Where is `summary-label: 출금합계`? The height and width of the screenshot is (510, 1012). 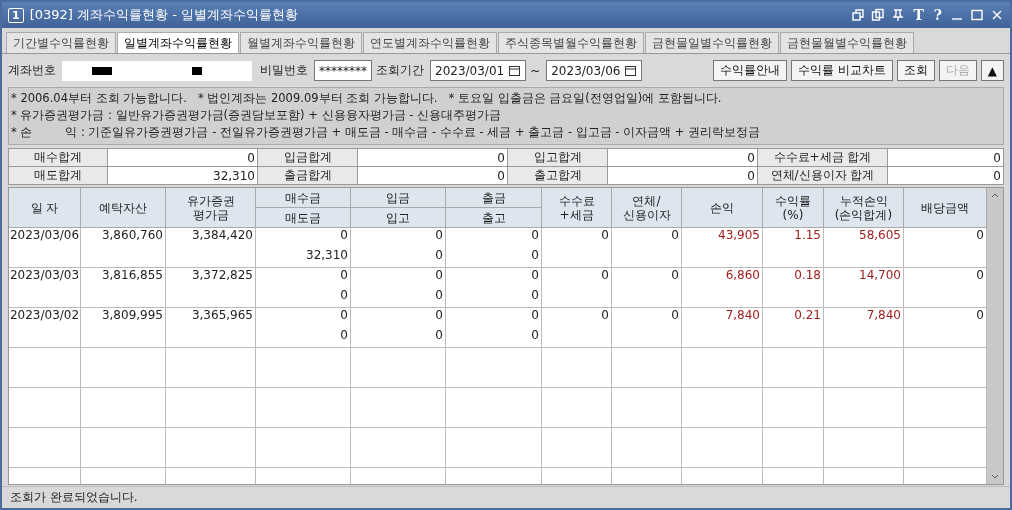 summary-label: 출금합계 is located at coordinates (308, 176).